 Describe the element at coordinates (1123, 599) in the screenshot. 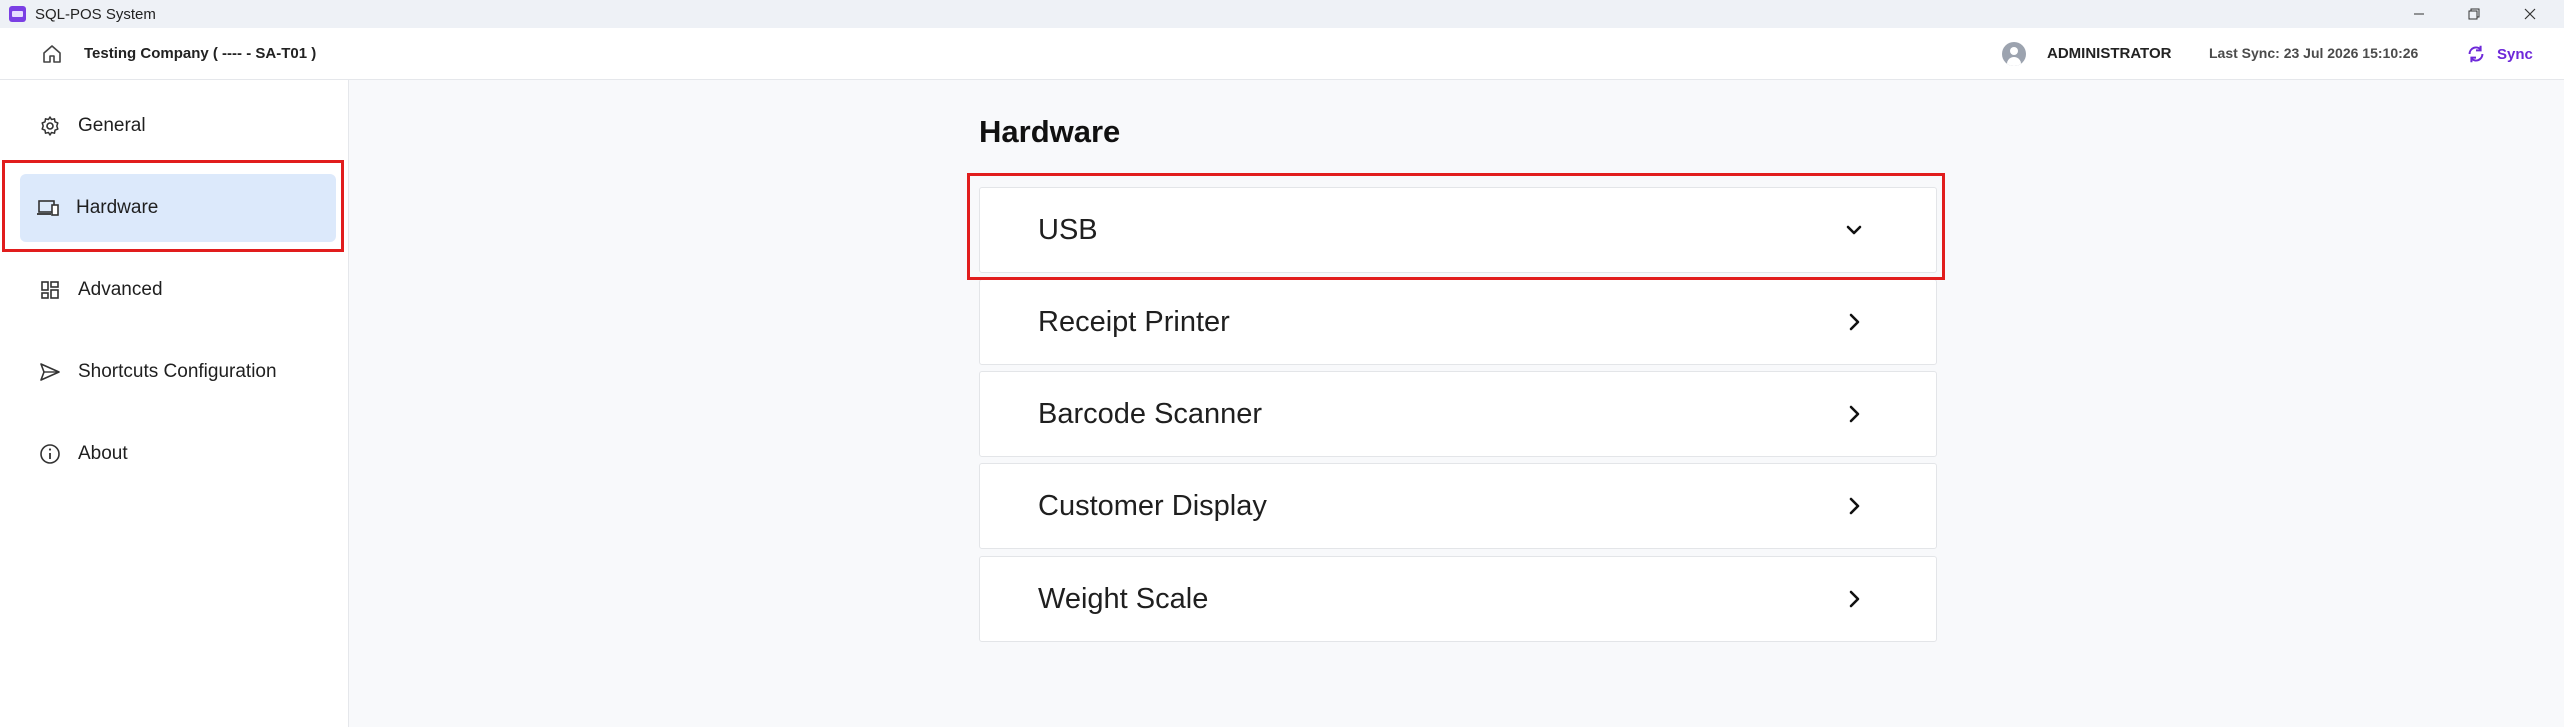

I see `section-label: Weight Scale` at that location.